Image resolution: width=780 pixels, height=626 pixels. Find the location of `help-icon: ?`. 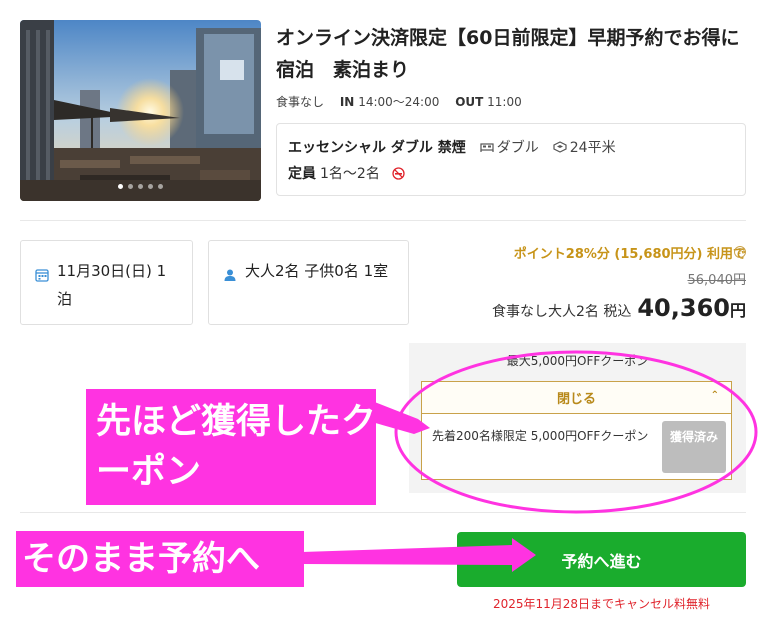

help-icon: ? is located at coordinates (740, 252).